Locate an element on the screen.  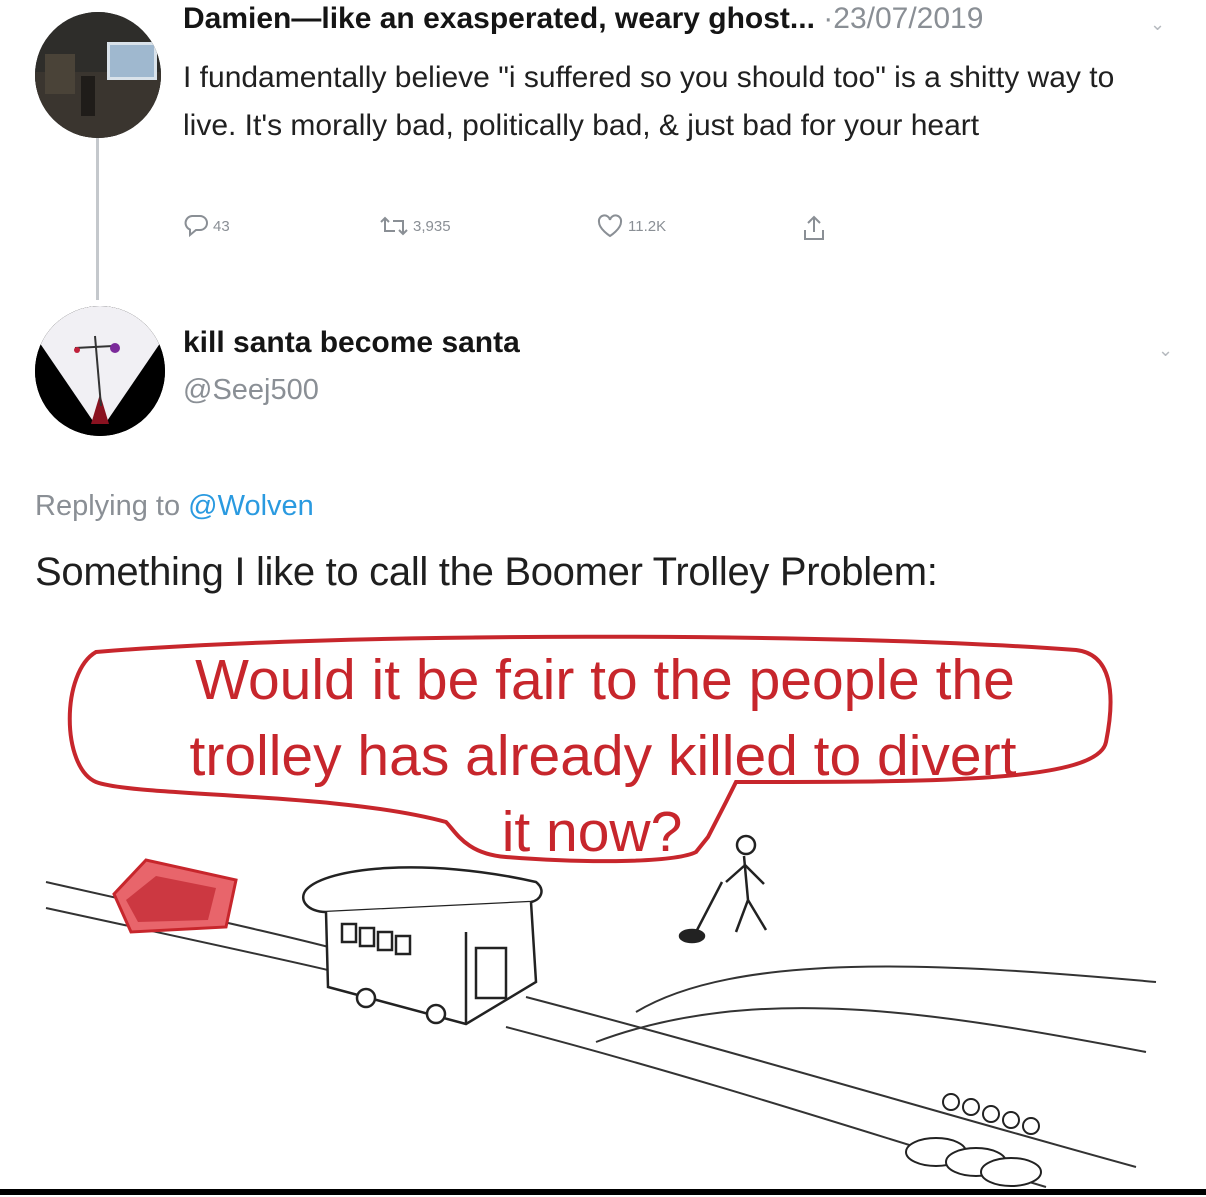
bubble-line-2: trolley has already killed to divert is located at coordinates (603, 756).